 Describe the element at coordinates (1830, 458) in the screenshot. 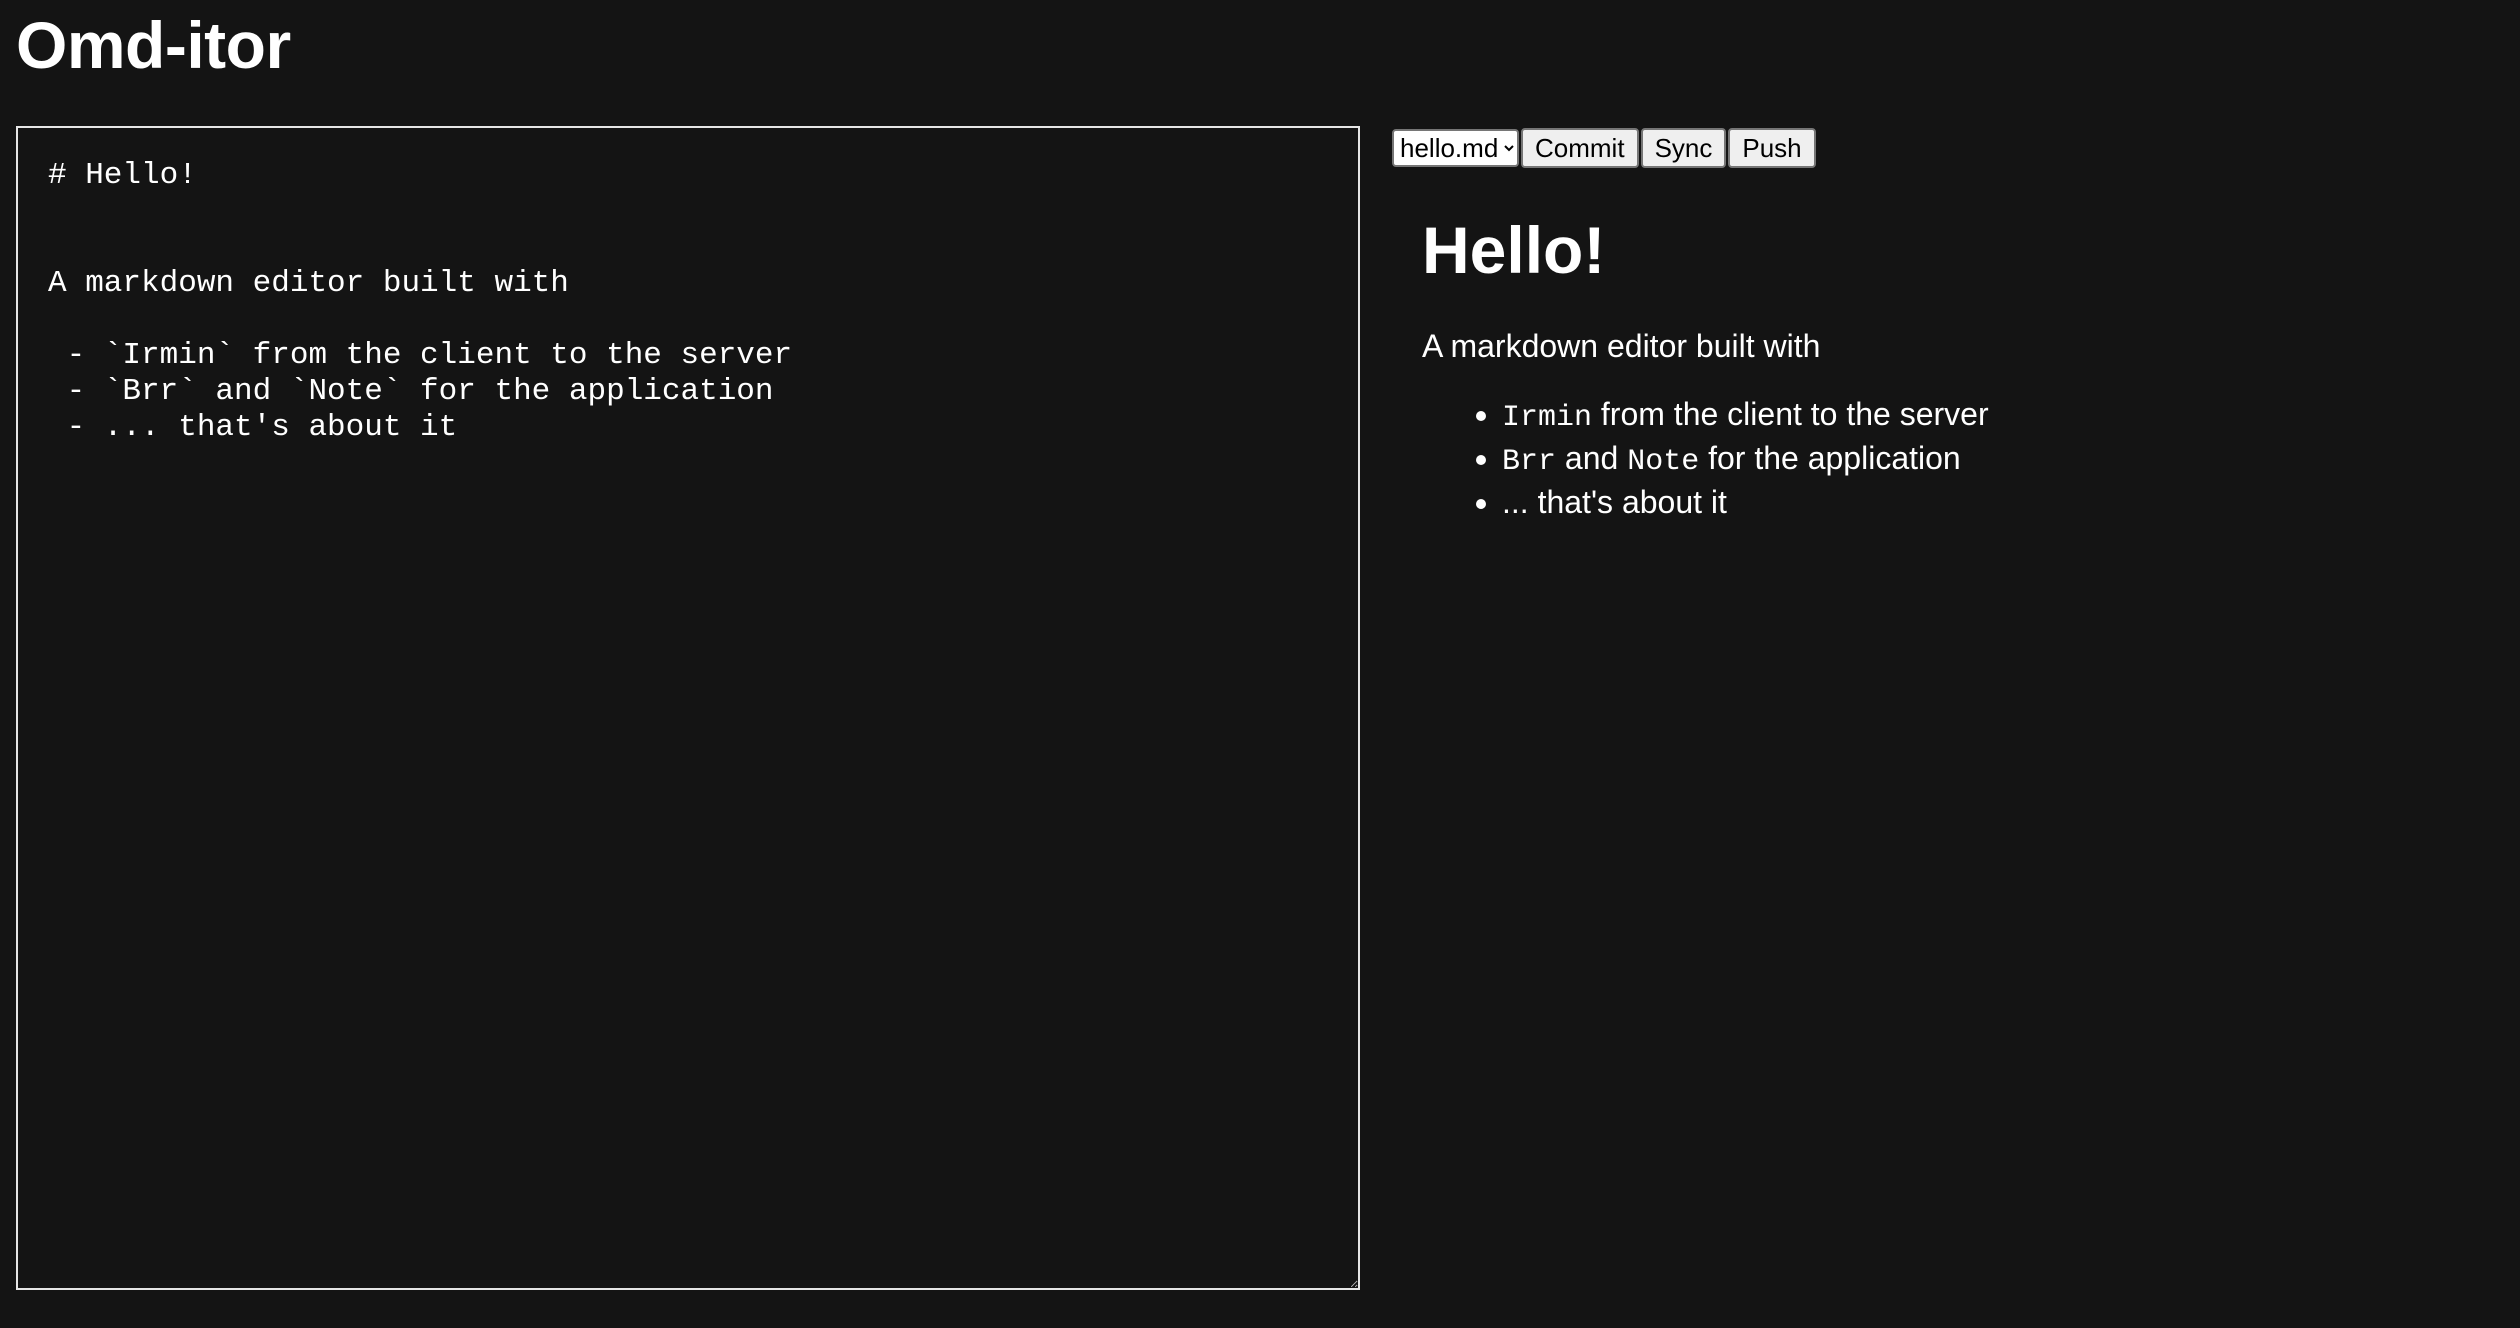

I see `list-item-text: for the application` at that location.